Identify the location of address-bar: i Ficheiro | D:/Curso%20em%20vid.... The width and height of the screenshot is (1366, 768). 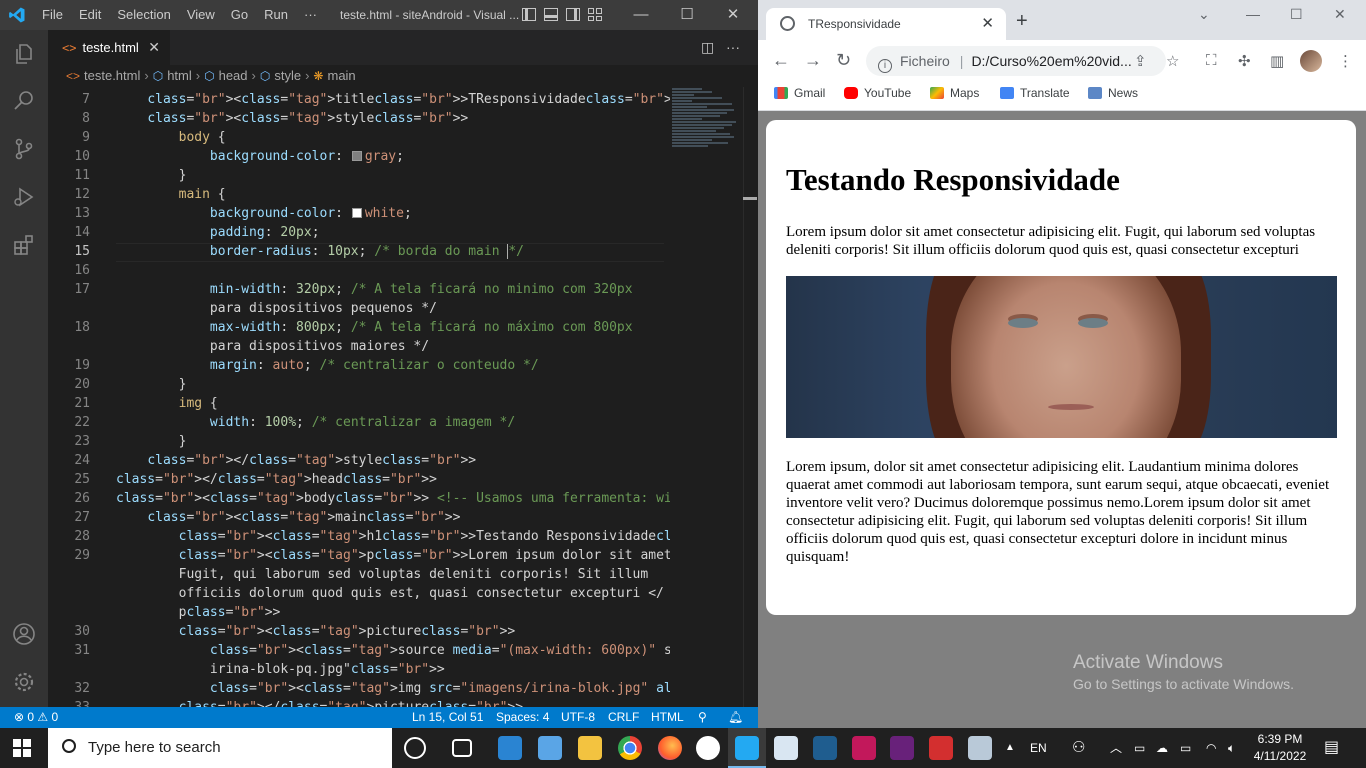
(1016, 61).